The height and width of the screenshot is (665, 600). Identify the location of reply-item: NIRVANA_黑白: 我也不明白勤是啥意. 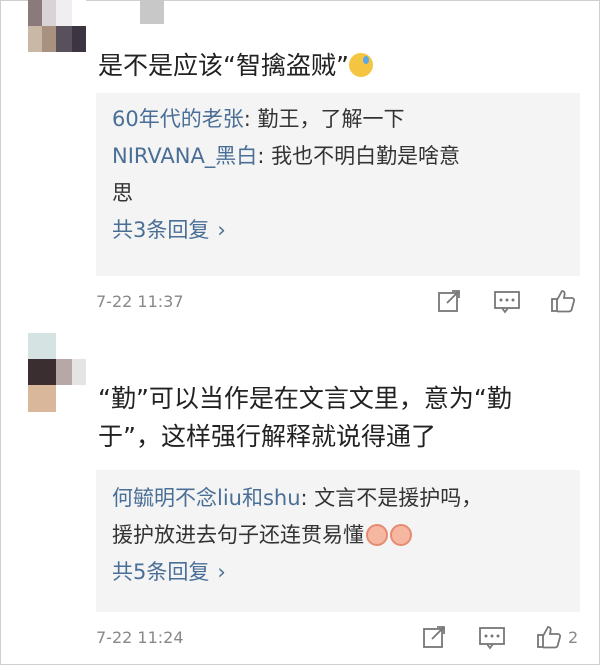
(338, 156).